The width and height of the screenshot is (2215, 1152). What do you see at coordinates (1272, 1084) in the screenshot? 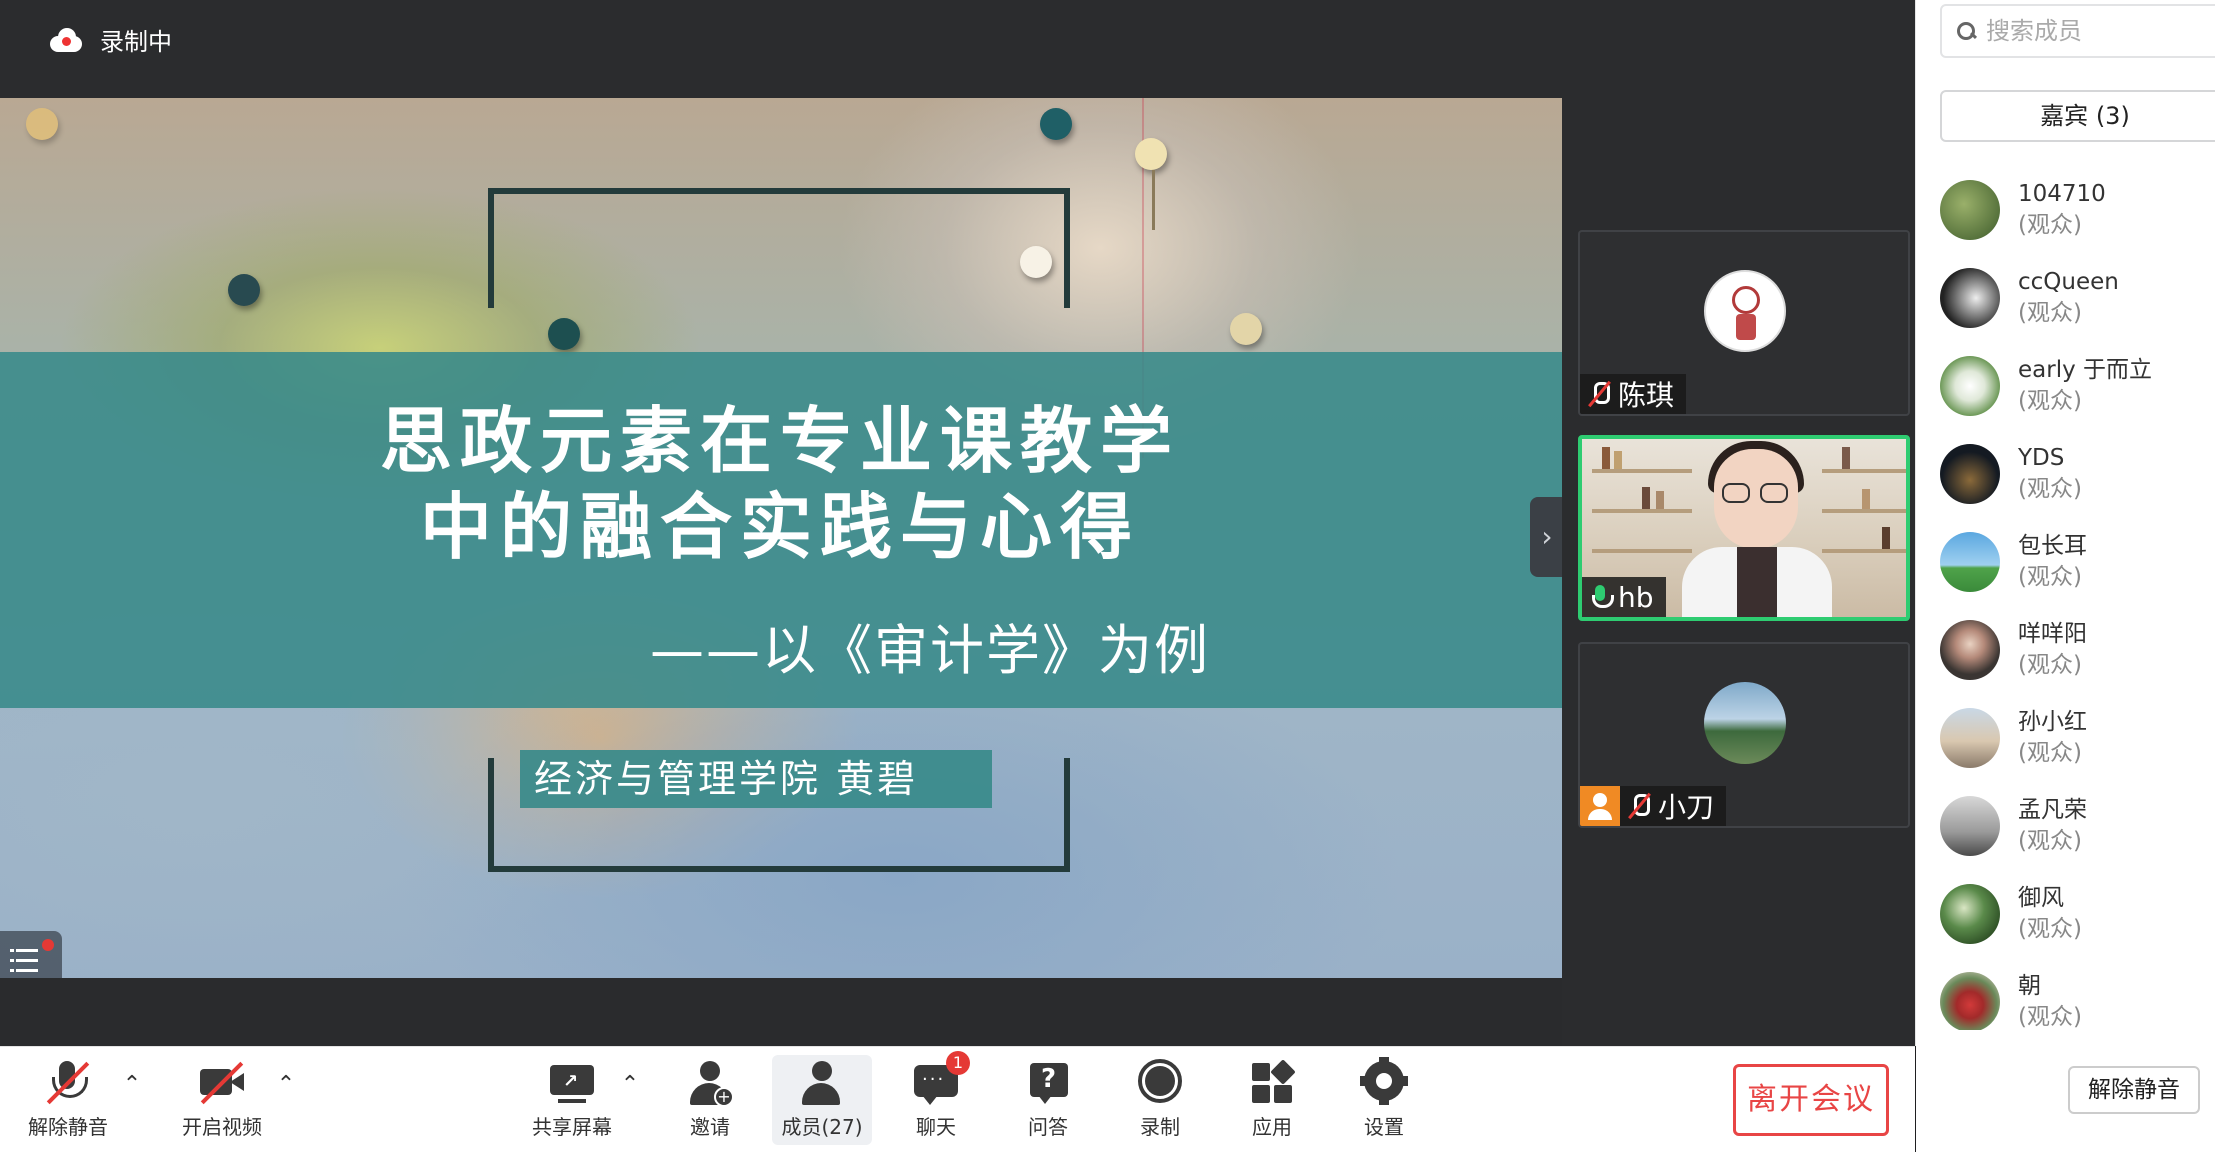
I see `apps-icon` at bounding box center [1272, 1084].